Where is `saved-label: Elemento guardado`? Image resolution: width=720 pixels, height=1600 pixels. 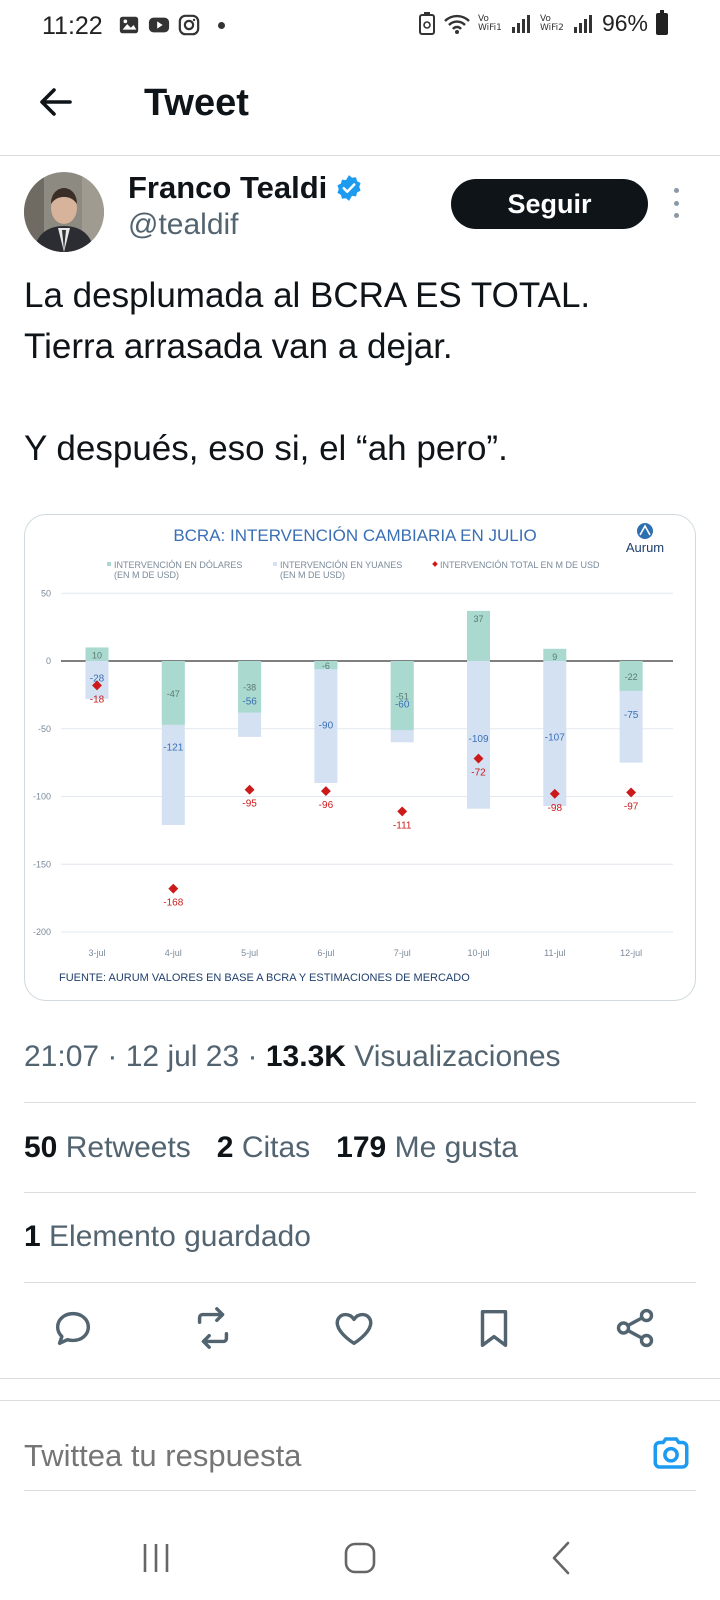 saved-label: Elemento guardado is located at coordinates (180, 1236).